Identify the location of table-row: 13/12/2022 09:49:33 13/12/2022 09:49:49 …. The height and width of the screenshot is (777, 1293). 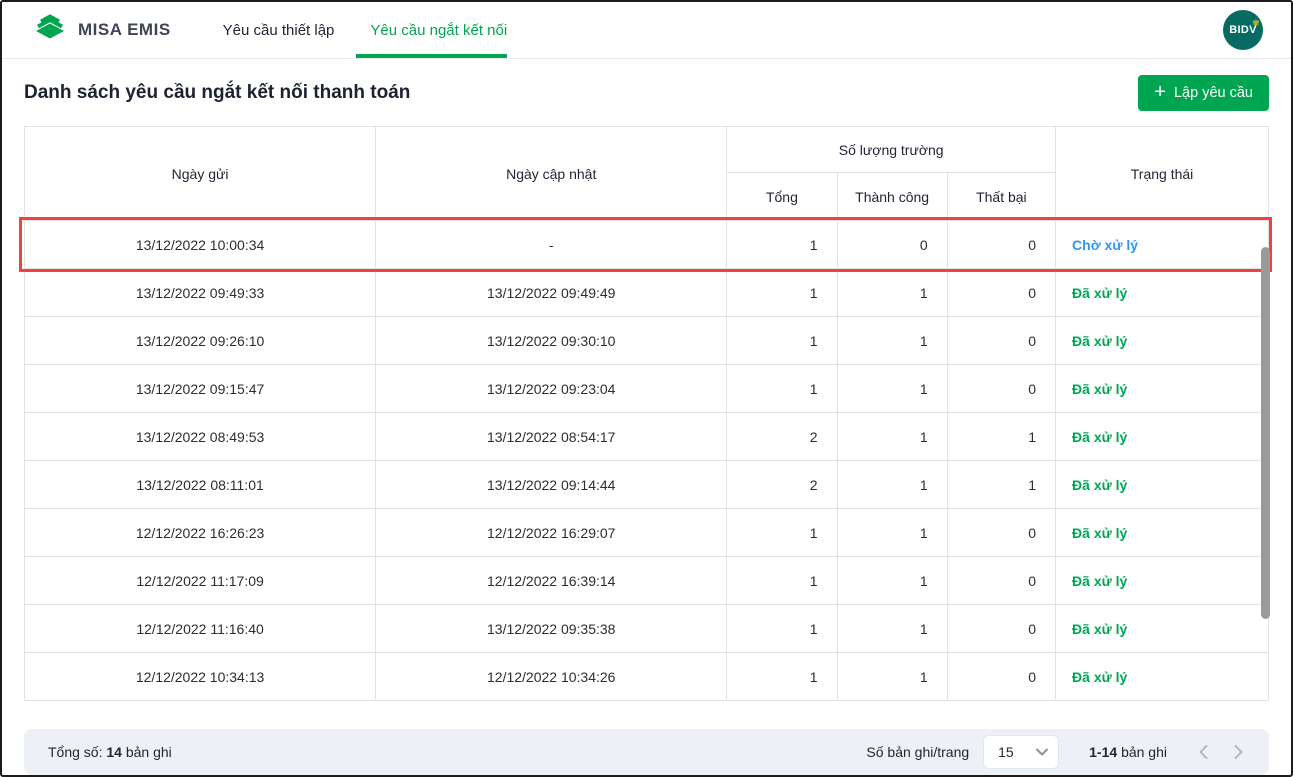
(646, 292).